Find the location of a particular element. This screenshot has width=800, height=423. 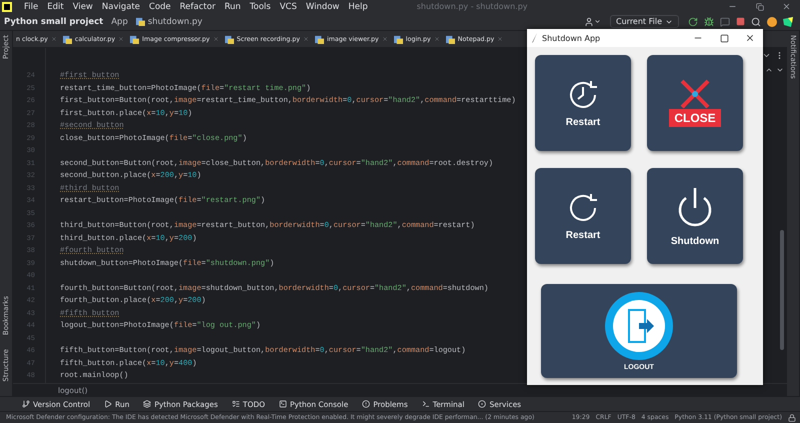

app-button: Shutdown is located at coordinates (695, 216).